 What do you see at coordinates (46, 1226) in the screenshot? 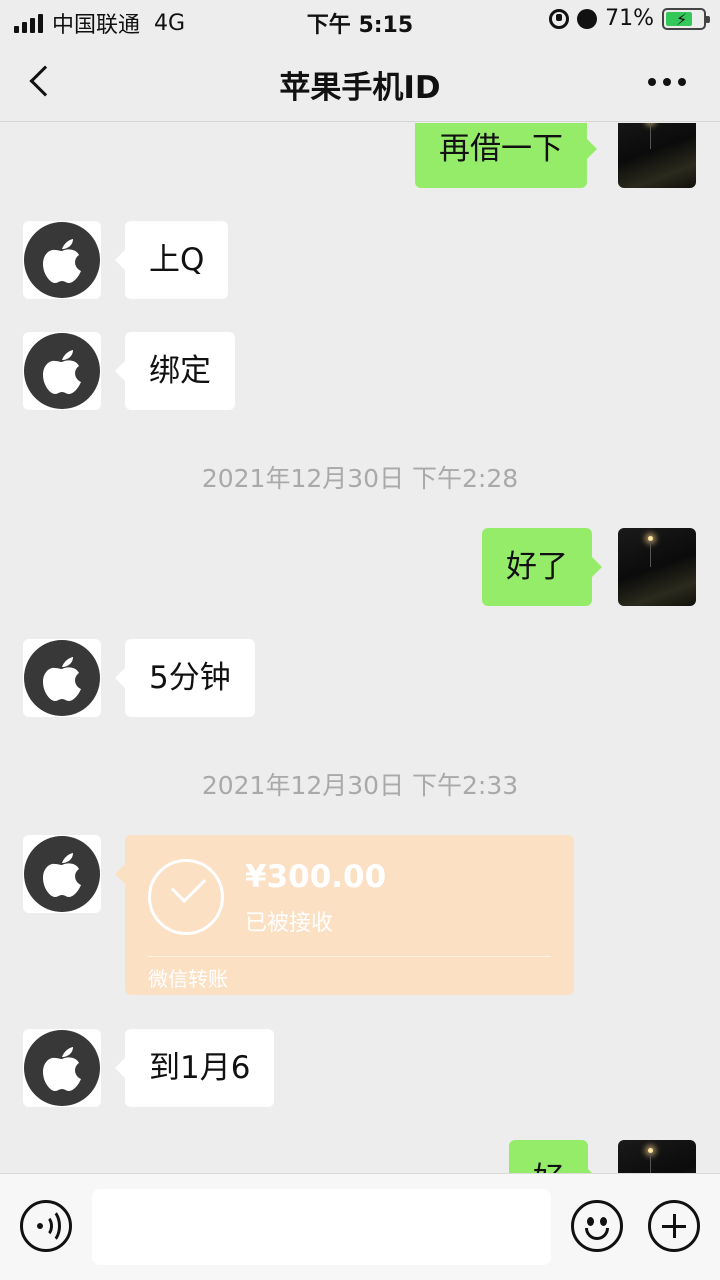
I see `voice-icon` at bounding box center [46, 1226].